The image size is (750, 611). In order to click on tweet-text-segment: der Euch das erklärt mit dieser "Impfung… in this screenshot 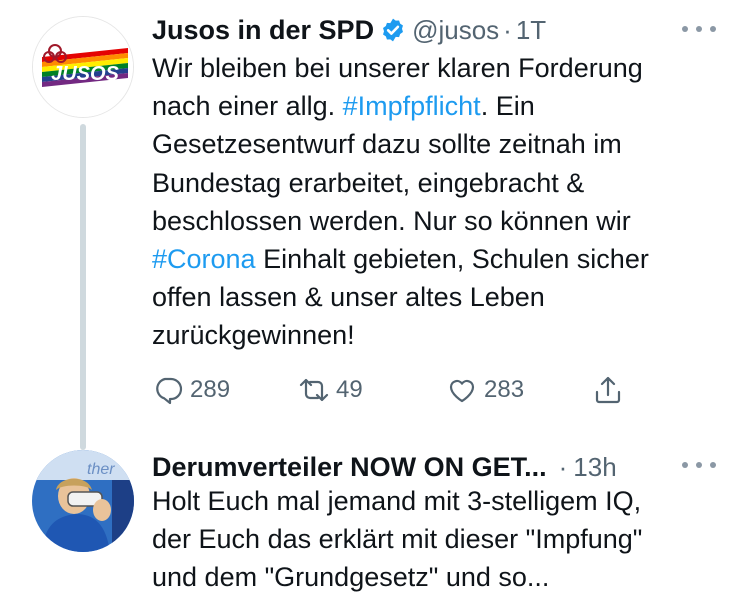, I will do `click(397, 539)`.